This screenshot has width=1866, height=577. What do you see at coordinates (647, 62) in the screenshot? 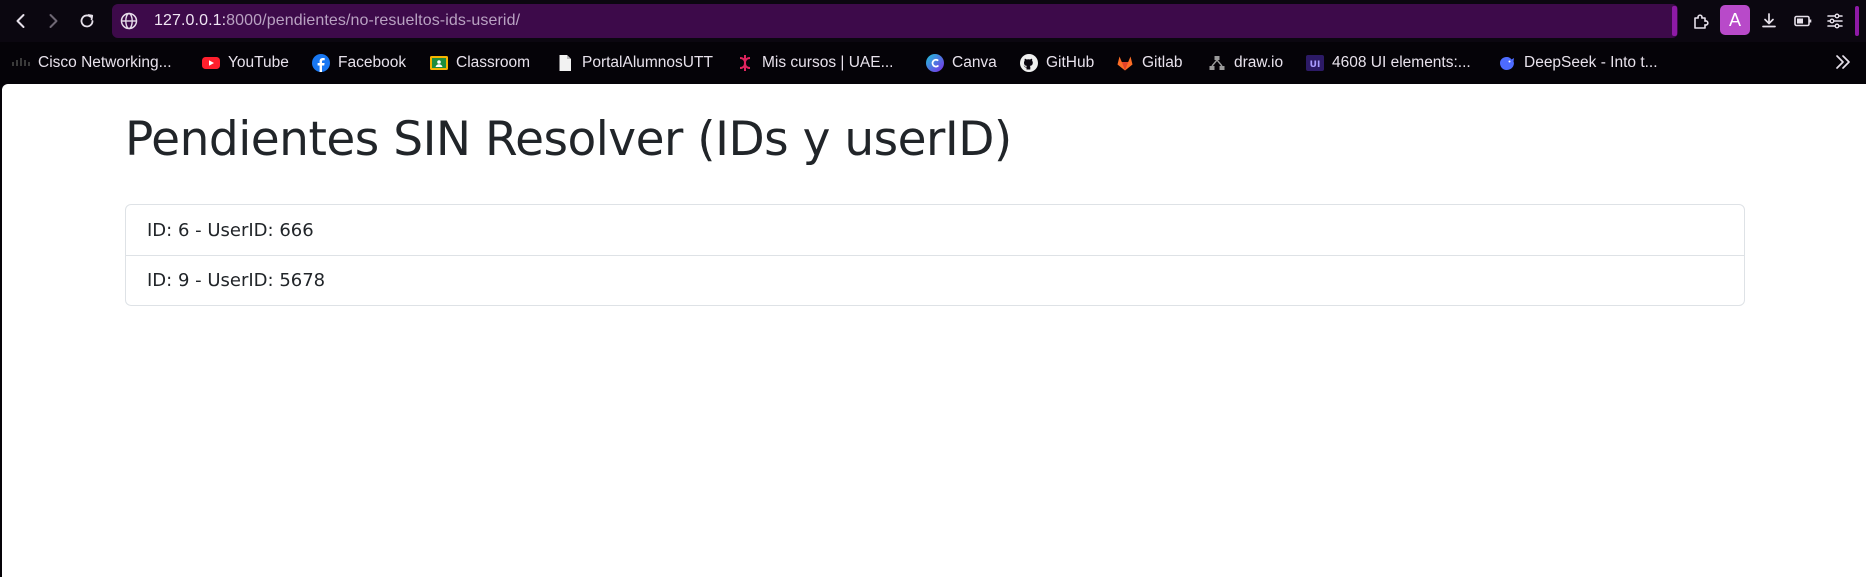
I see `bookmark-label: PortalAlumnosUTT` at bounding box center [647, 62].